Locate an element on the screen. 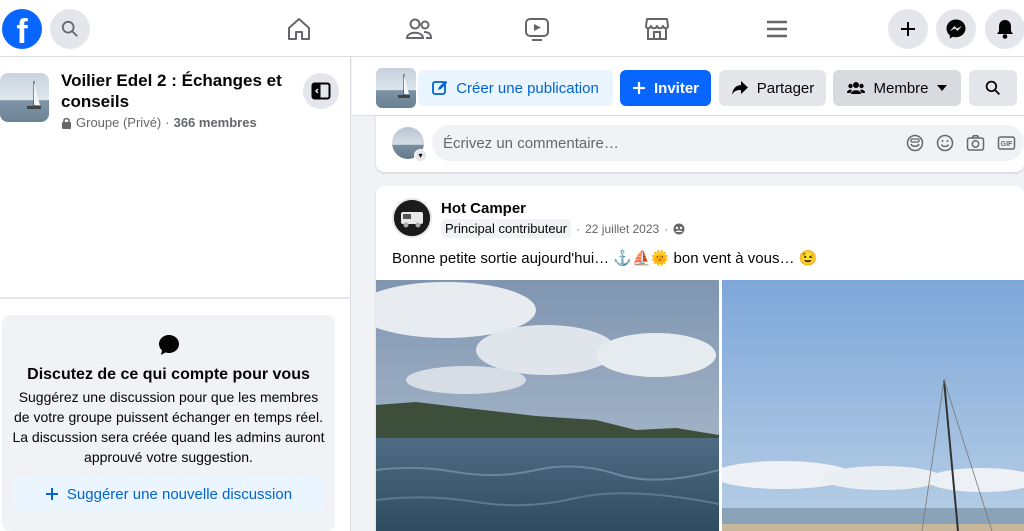 This screenshot has height=531, width=1024. bell-icon is located at coordinates (1005, 29).